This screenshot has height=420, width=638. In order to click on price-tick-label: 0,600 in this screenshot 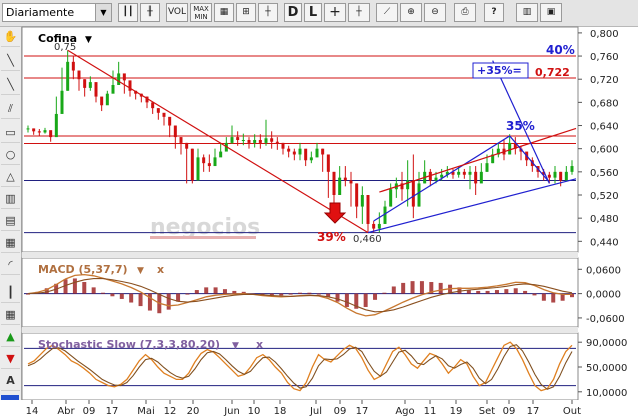, I will do `click(604, 150)`.